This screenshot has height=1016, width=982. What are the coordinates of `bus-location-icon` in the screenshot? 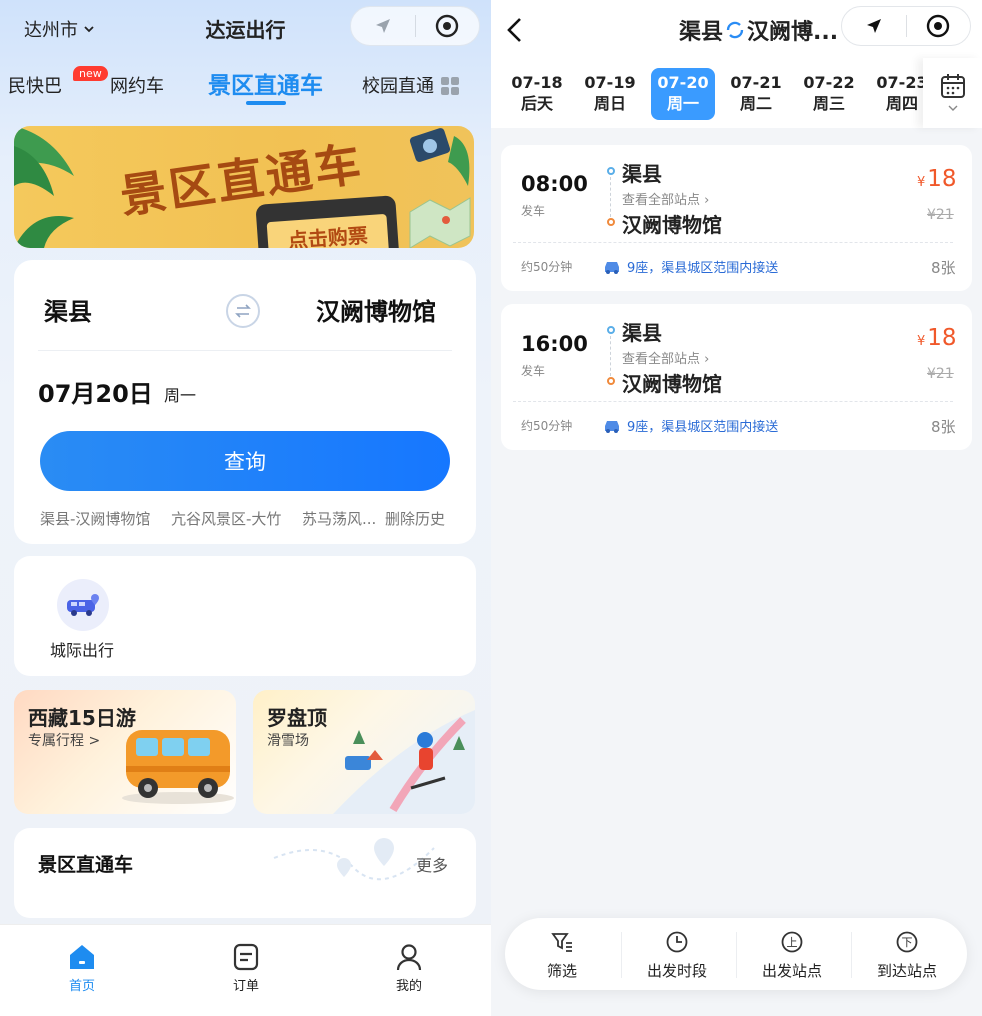 It's located at (83, 605).